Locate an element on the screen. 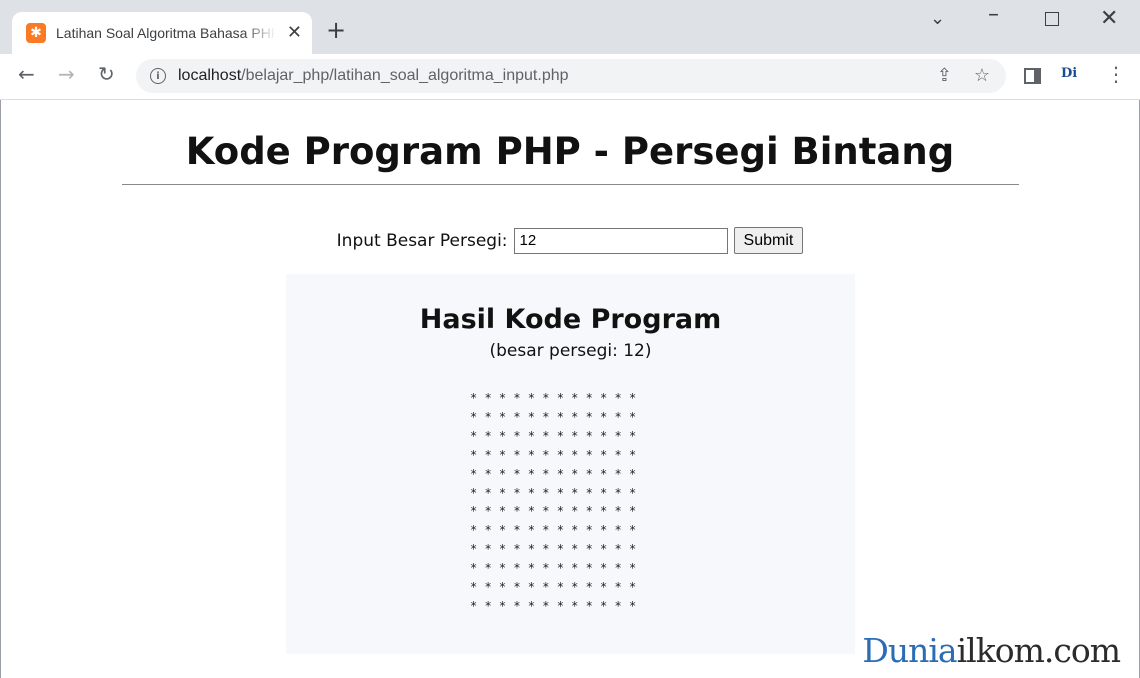 The height and width of the screenshot is (678, 1140). size-form: Input Besar Persegi: Submit is located at coordinates (570, 240).